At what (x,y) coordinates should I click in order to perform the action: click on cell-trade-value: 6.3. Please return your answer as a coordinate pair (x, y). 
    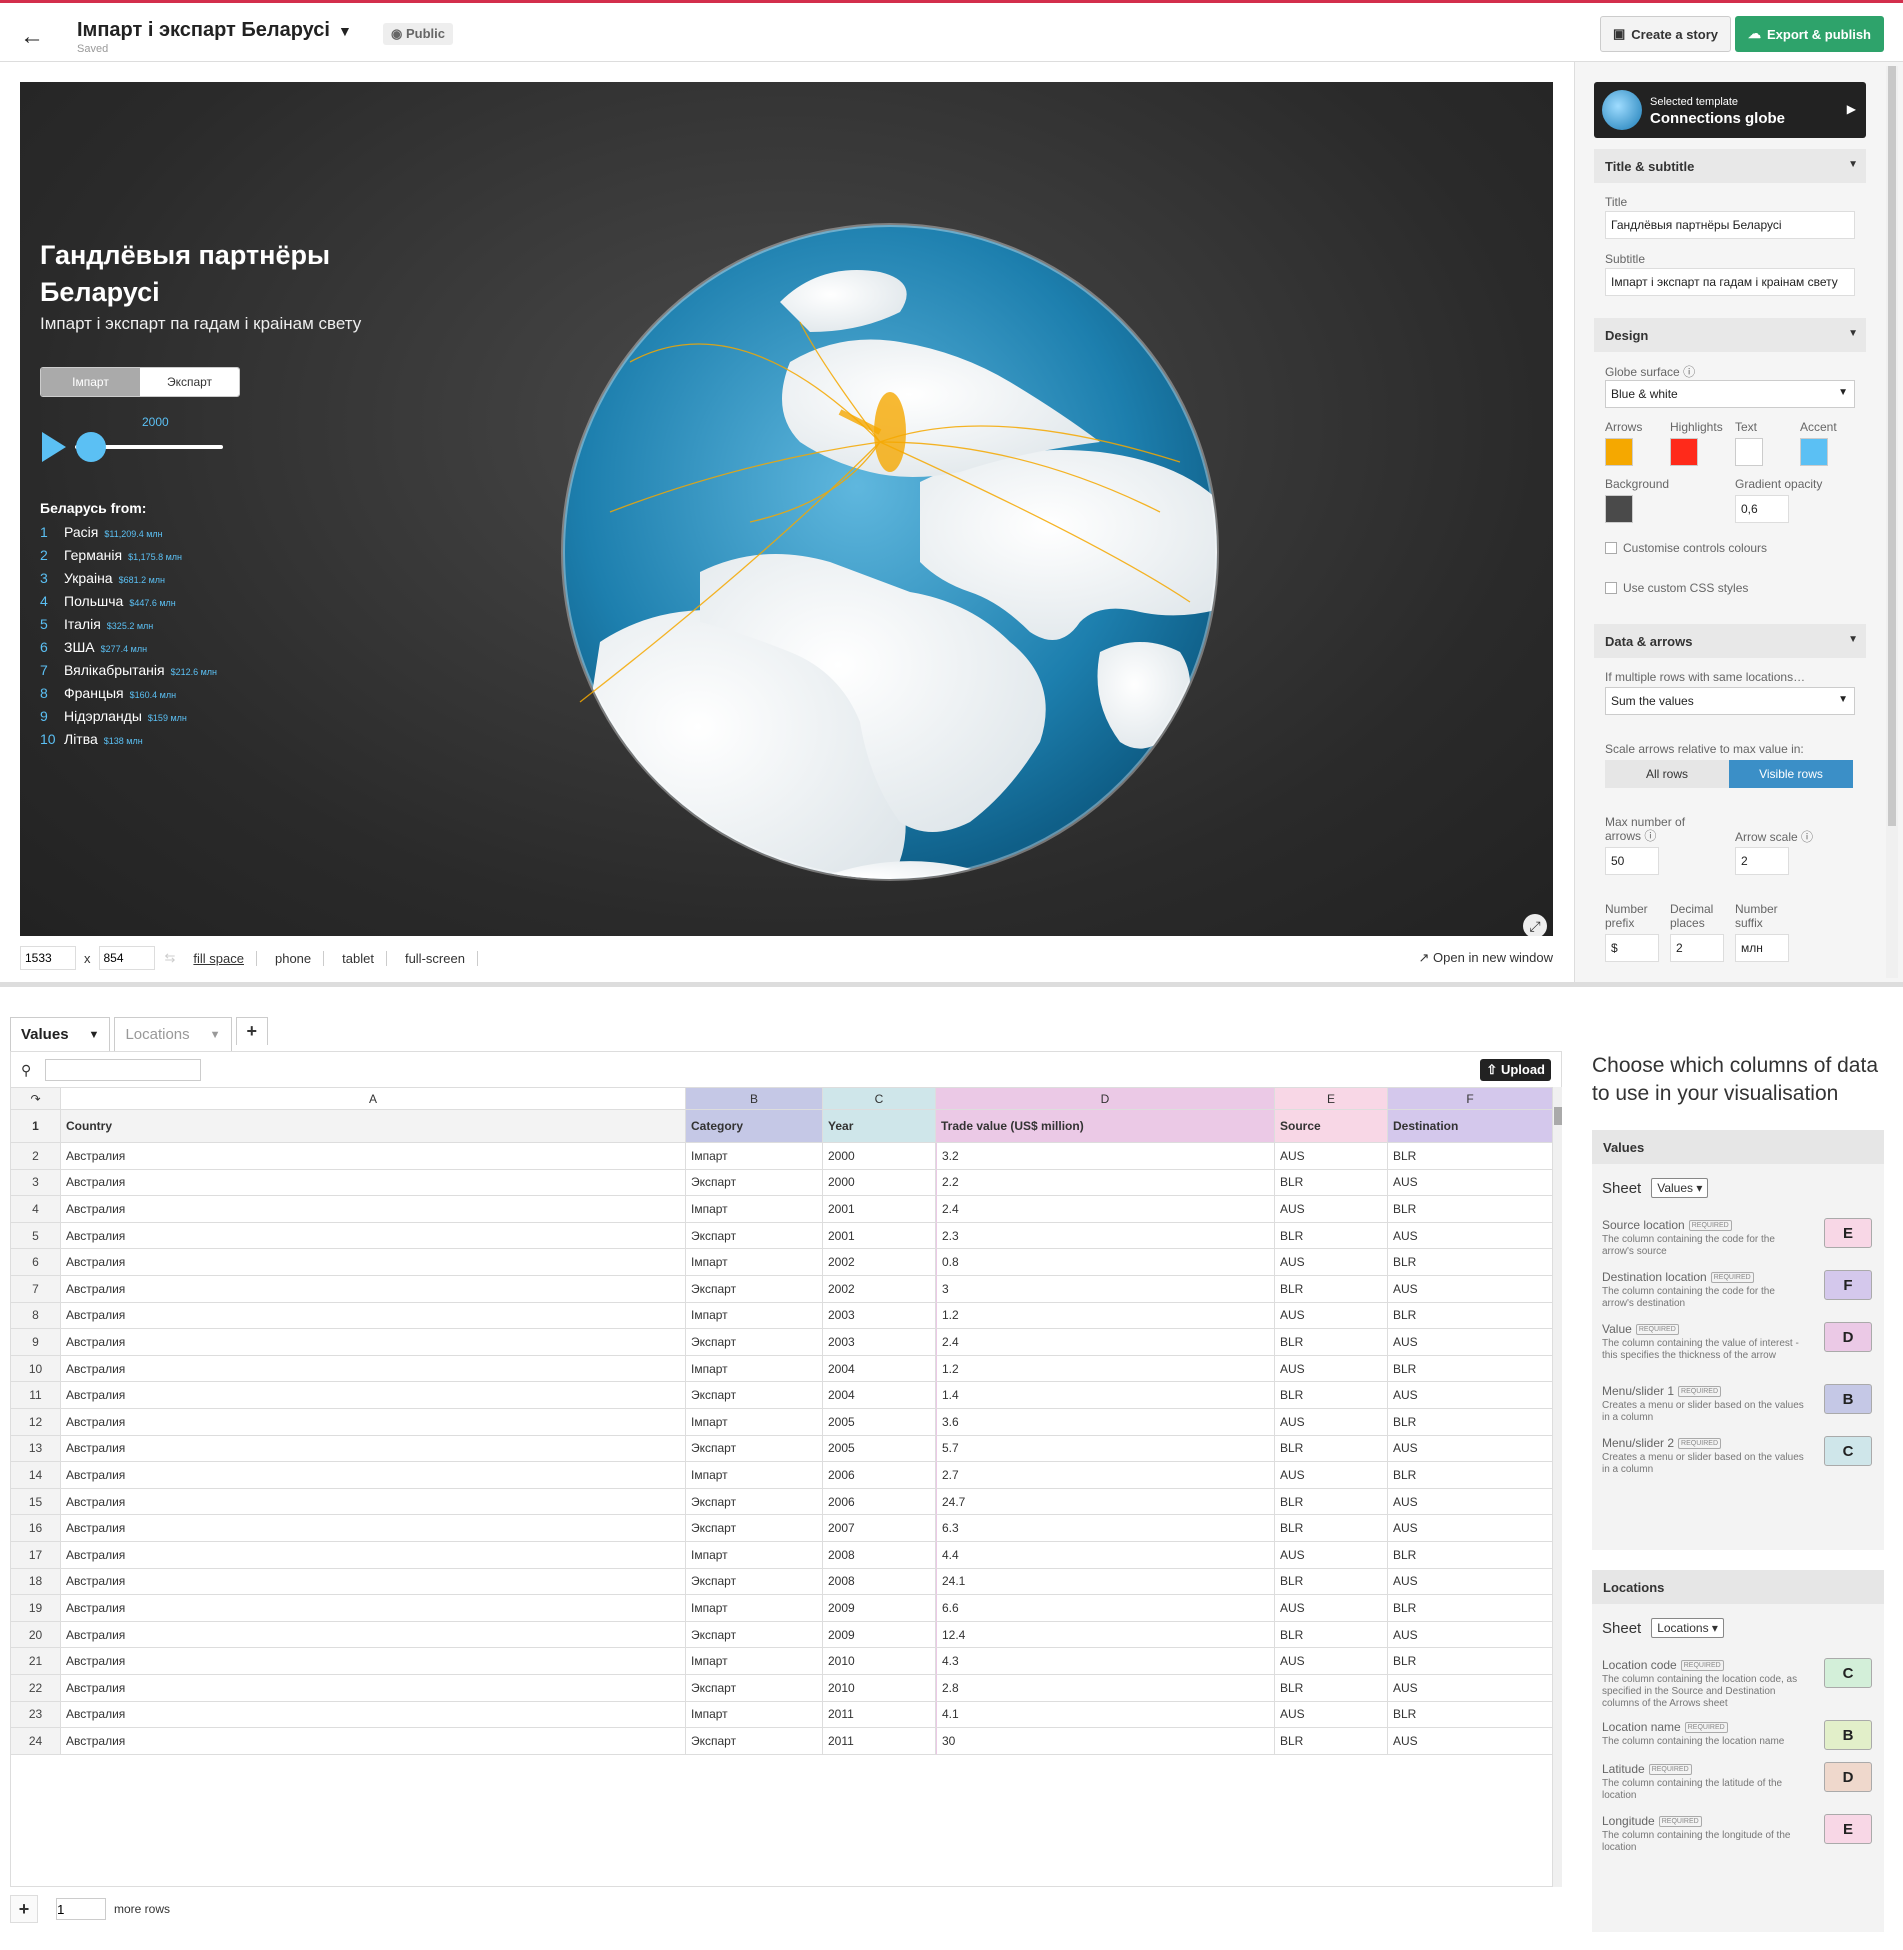
    Looking at the image, I should click on (1105, 1528).